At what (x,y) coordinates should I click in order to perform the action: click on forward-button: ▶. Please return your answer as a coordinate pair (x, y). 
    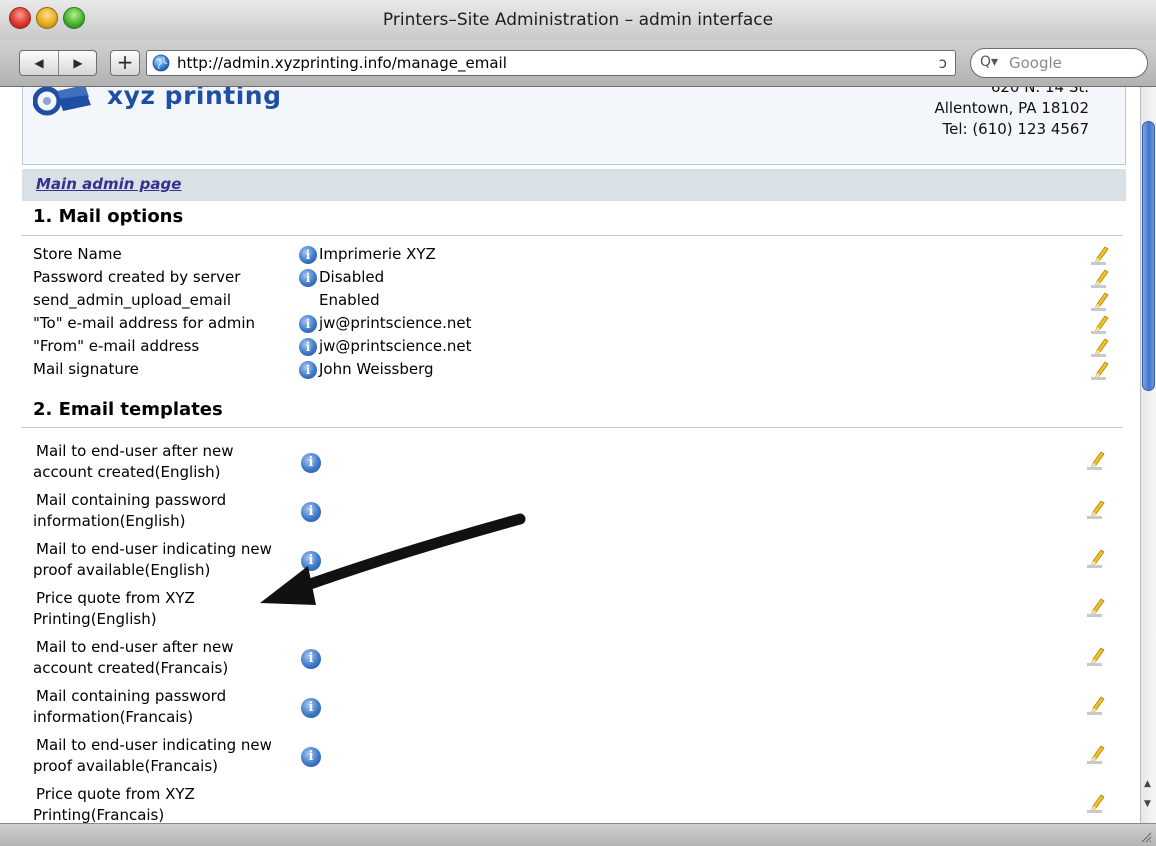
    Looking at the image, I should click on (78, 63).